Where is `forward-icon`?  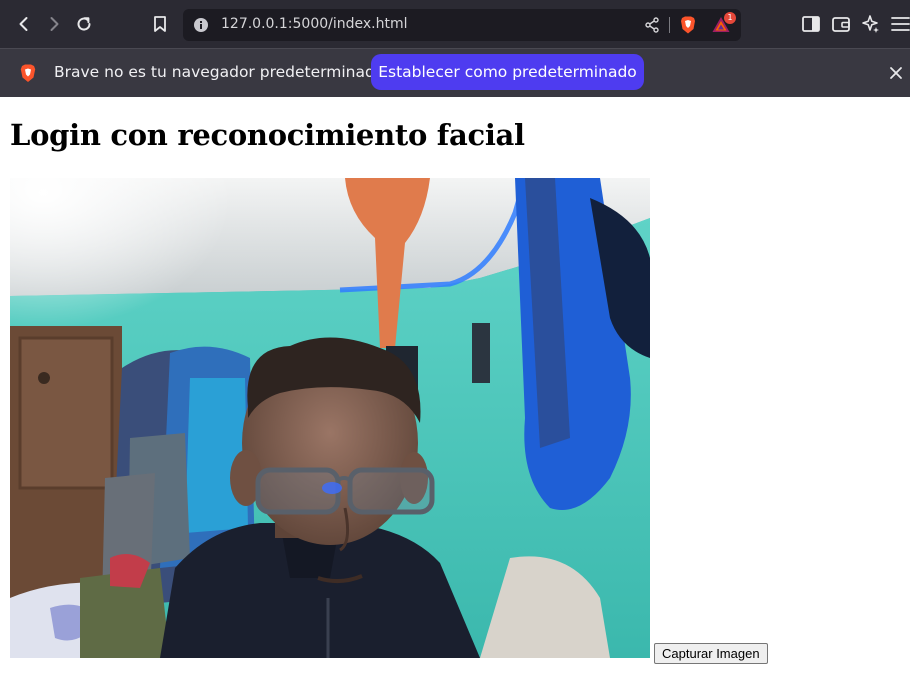
forward-icon is located at coordinates (54, 24).